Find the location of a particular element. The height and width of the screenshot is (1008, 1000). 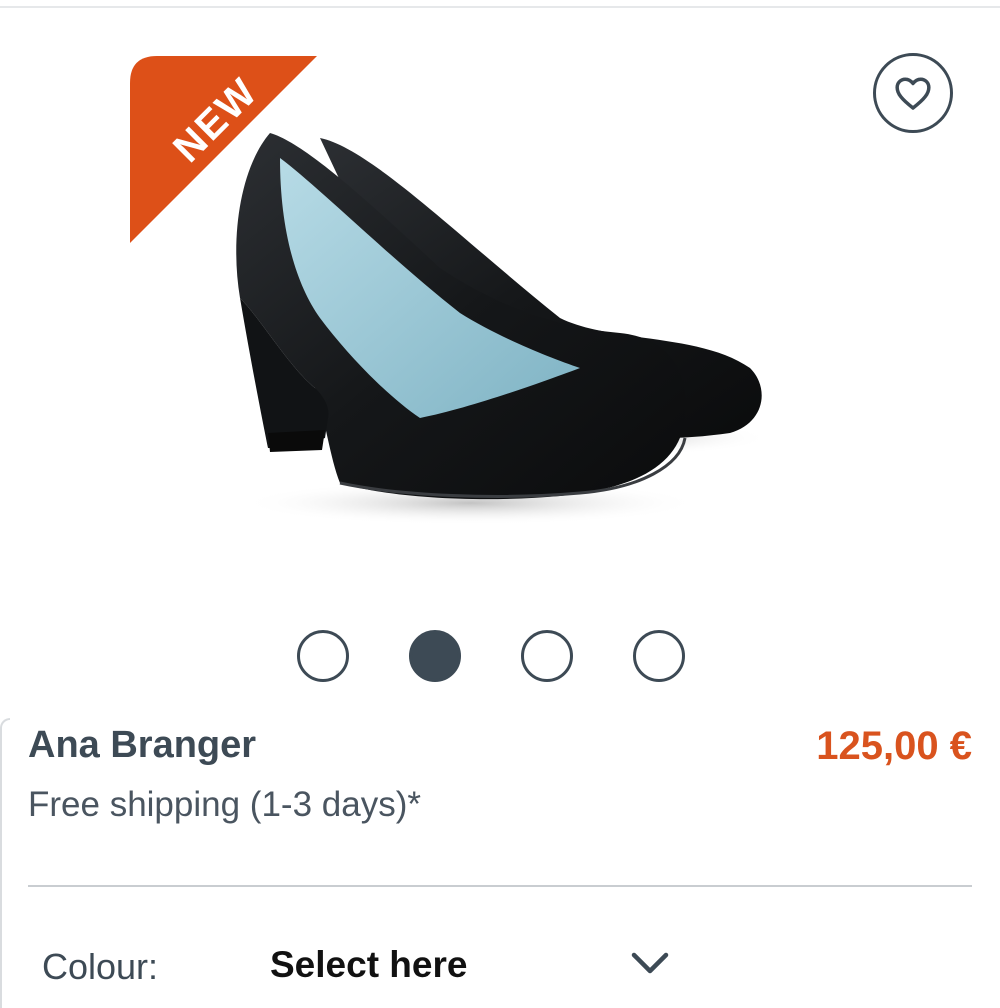

product-name: Ana Branger is located at coordinates (142, 745).